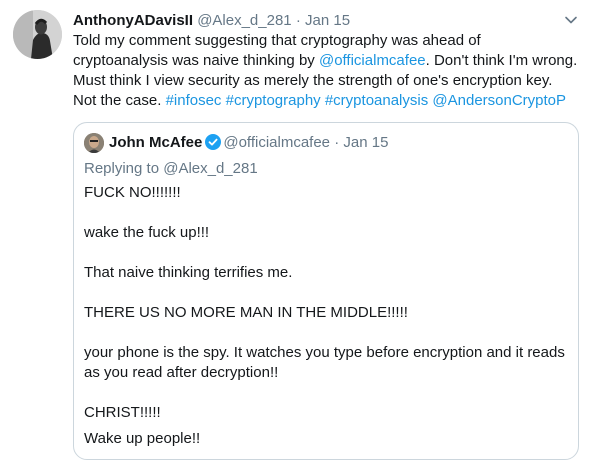  Describe the element at coordinates (213, 142) in the screenshot. I see `verified-badge-icon` at that location.